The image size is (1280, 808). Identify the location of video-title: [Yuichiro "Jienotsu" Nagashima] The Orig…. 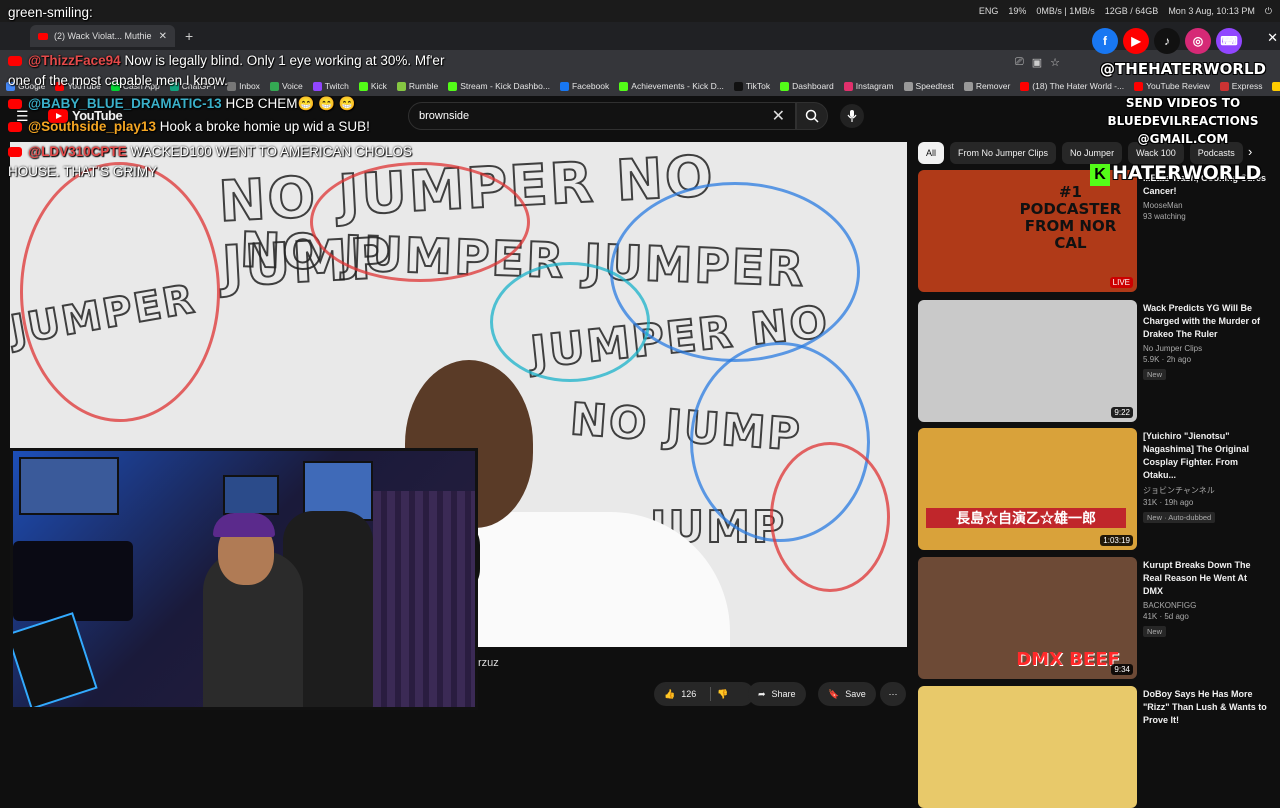
(1205, 456).